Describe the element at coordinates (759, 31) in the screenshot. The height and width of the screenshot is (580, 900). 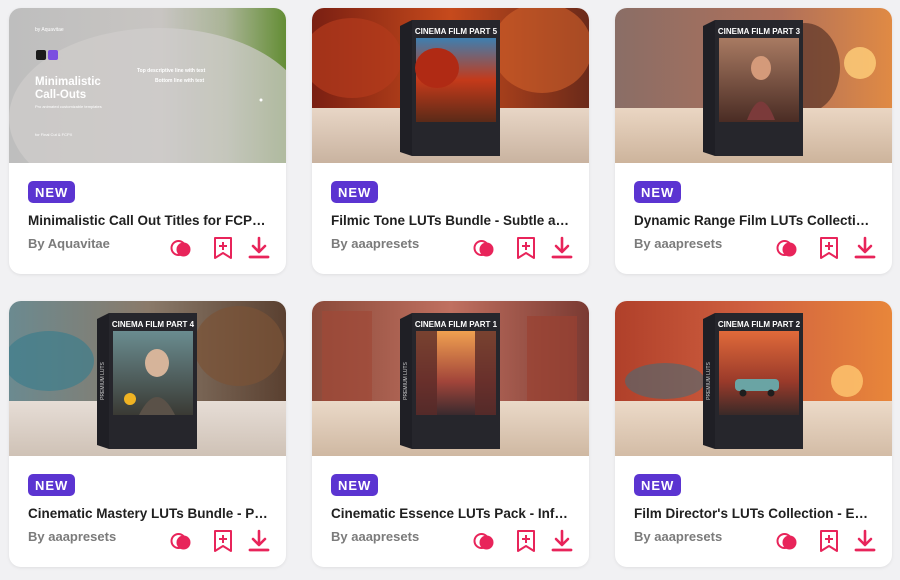
I see `box-title: CINEMA FILM PART 3` at that location.